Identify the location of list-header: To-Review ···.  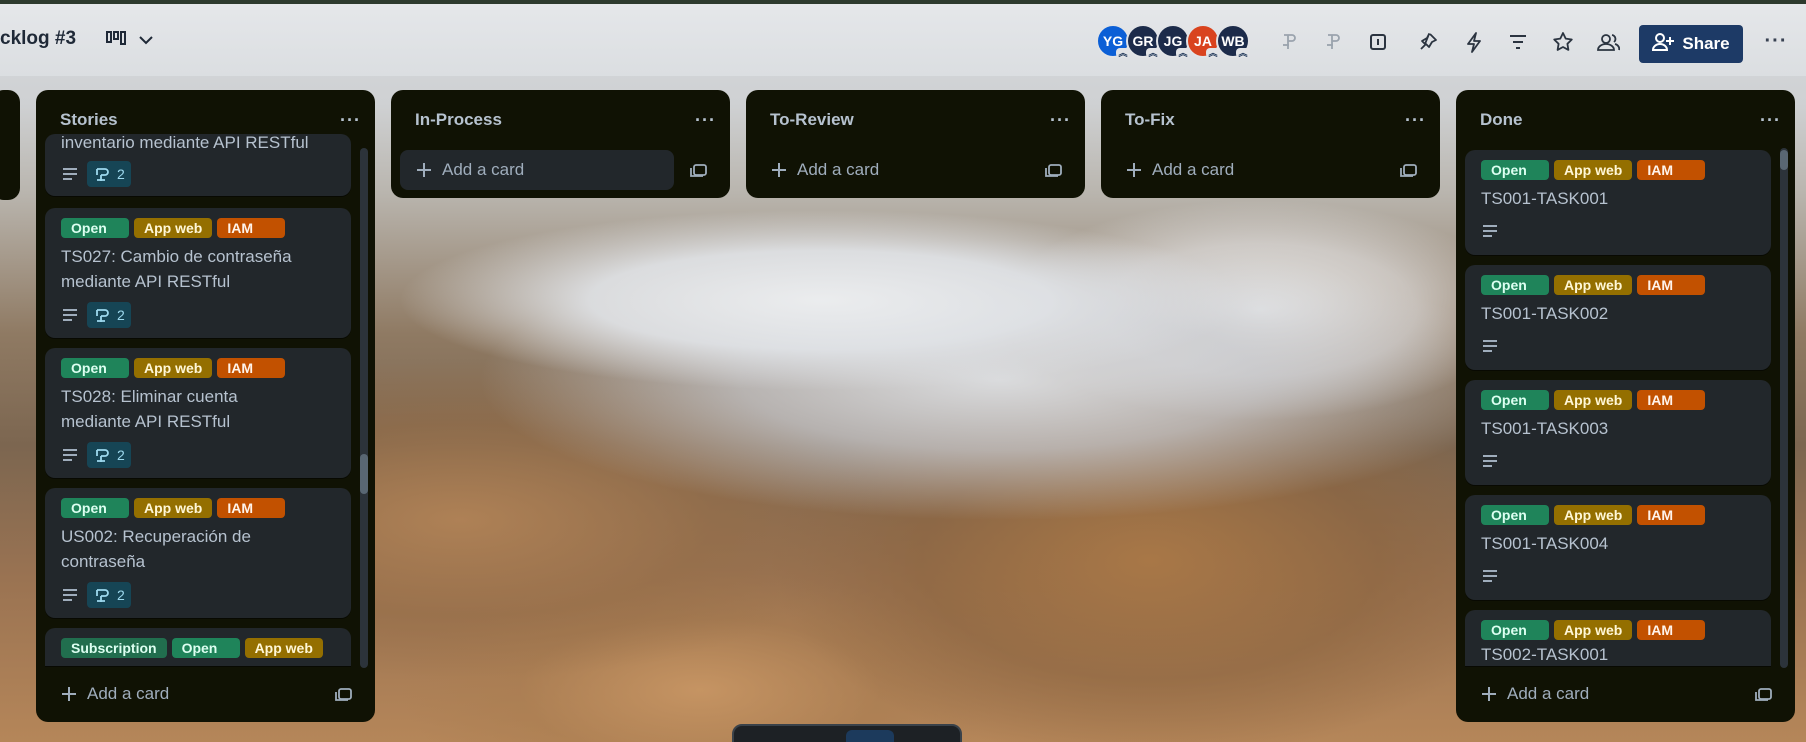
(915, 120).